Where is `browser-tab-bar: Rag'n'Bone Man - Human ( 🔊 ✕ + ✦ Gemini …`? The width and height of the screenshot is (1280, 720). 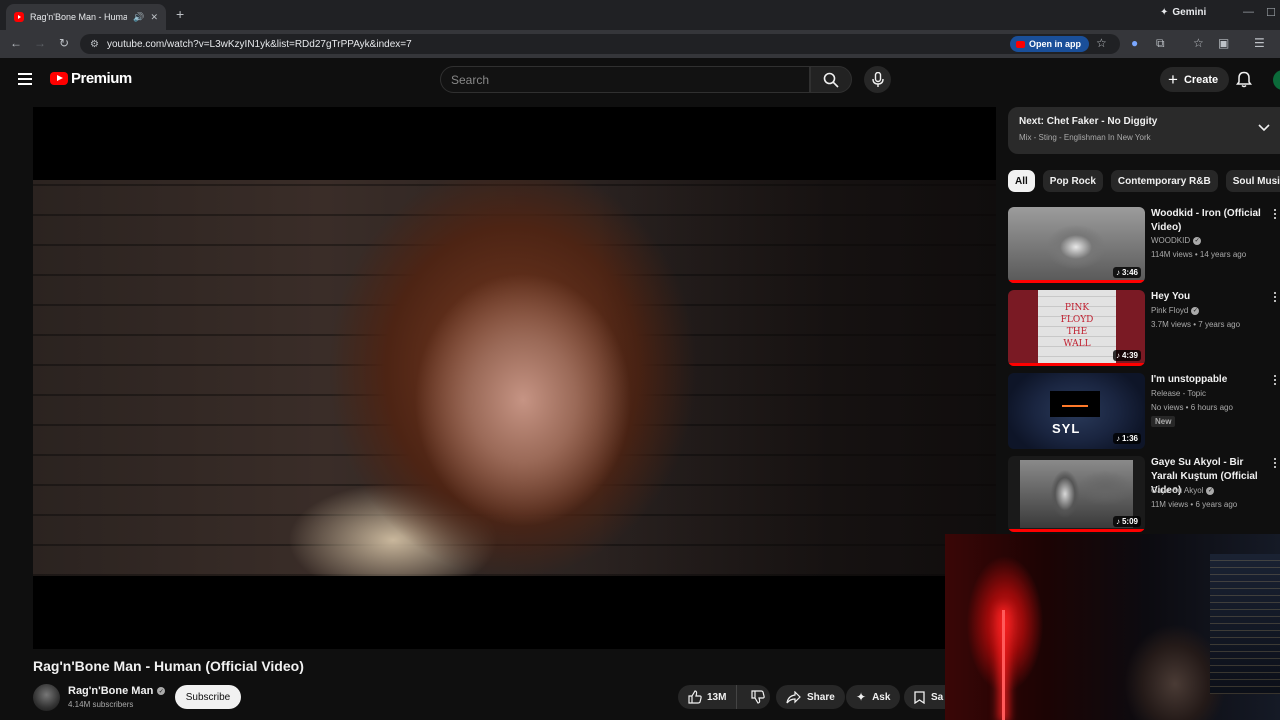 browser-tab-bar: Rag'n'Bone Man - Human ( 🔊 ✕ + ✦ Gemini … is located at coordinates (640, 15).